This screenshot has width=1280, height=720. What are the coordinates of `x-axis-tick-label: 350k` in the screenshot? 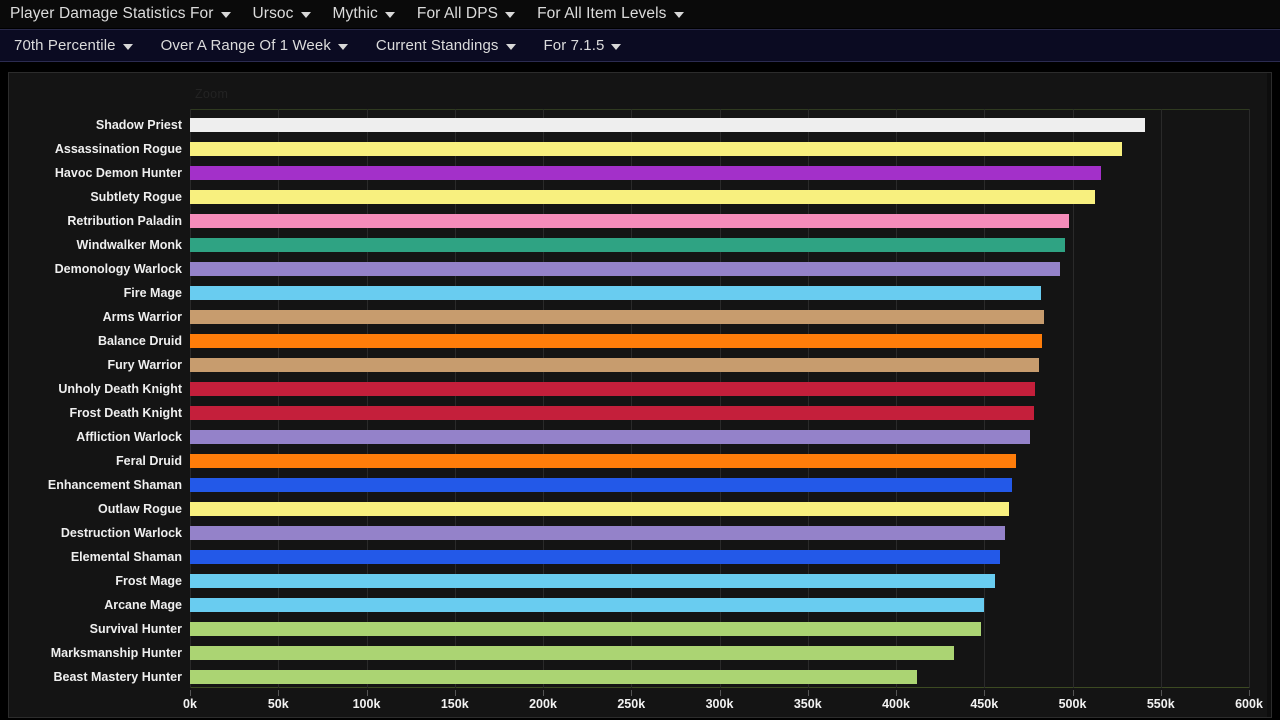 It's located at (807, 704).